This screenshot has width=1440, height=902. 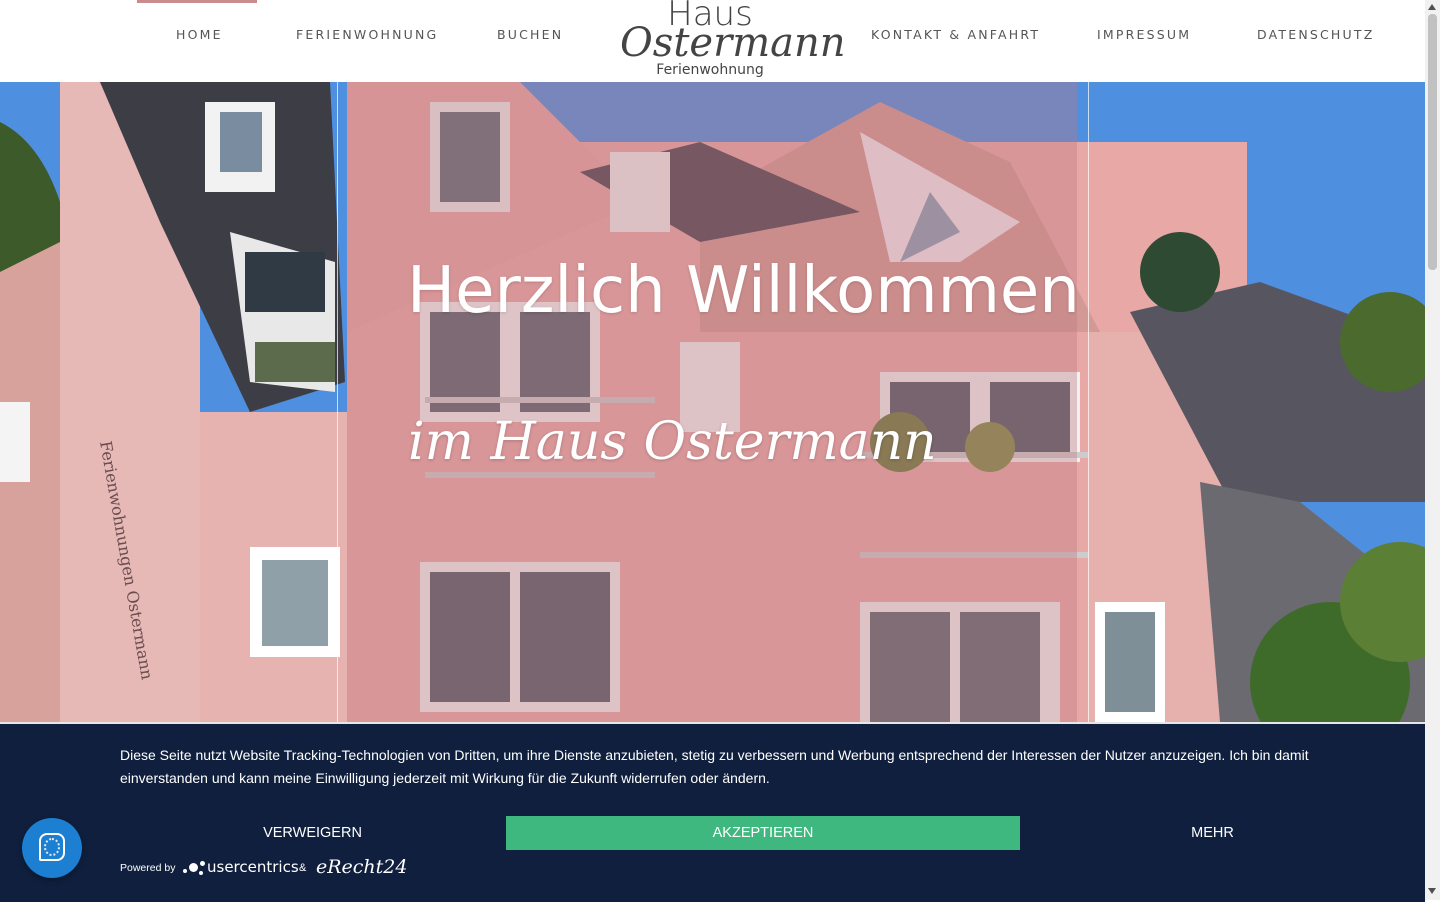 What do you see at coordinates (195, 867) in the screenshot?
I see `usercentrics-dots-icon` at bounding box center [195, 867].